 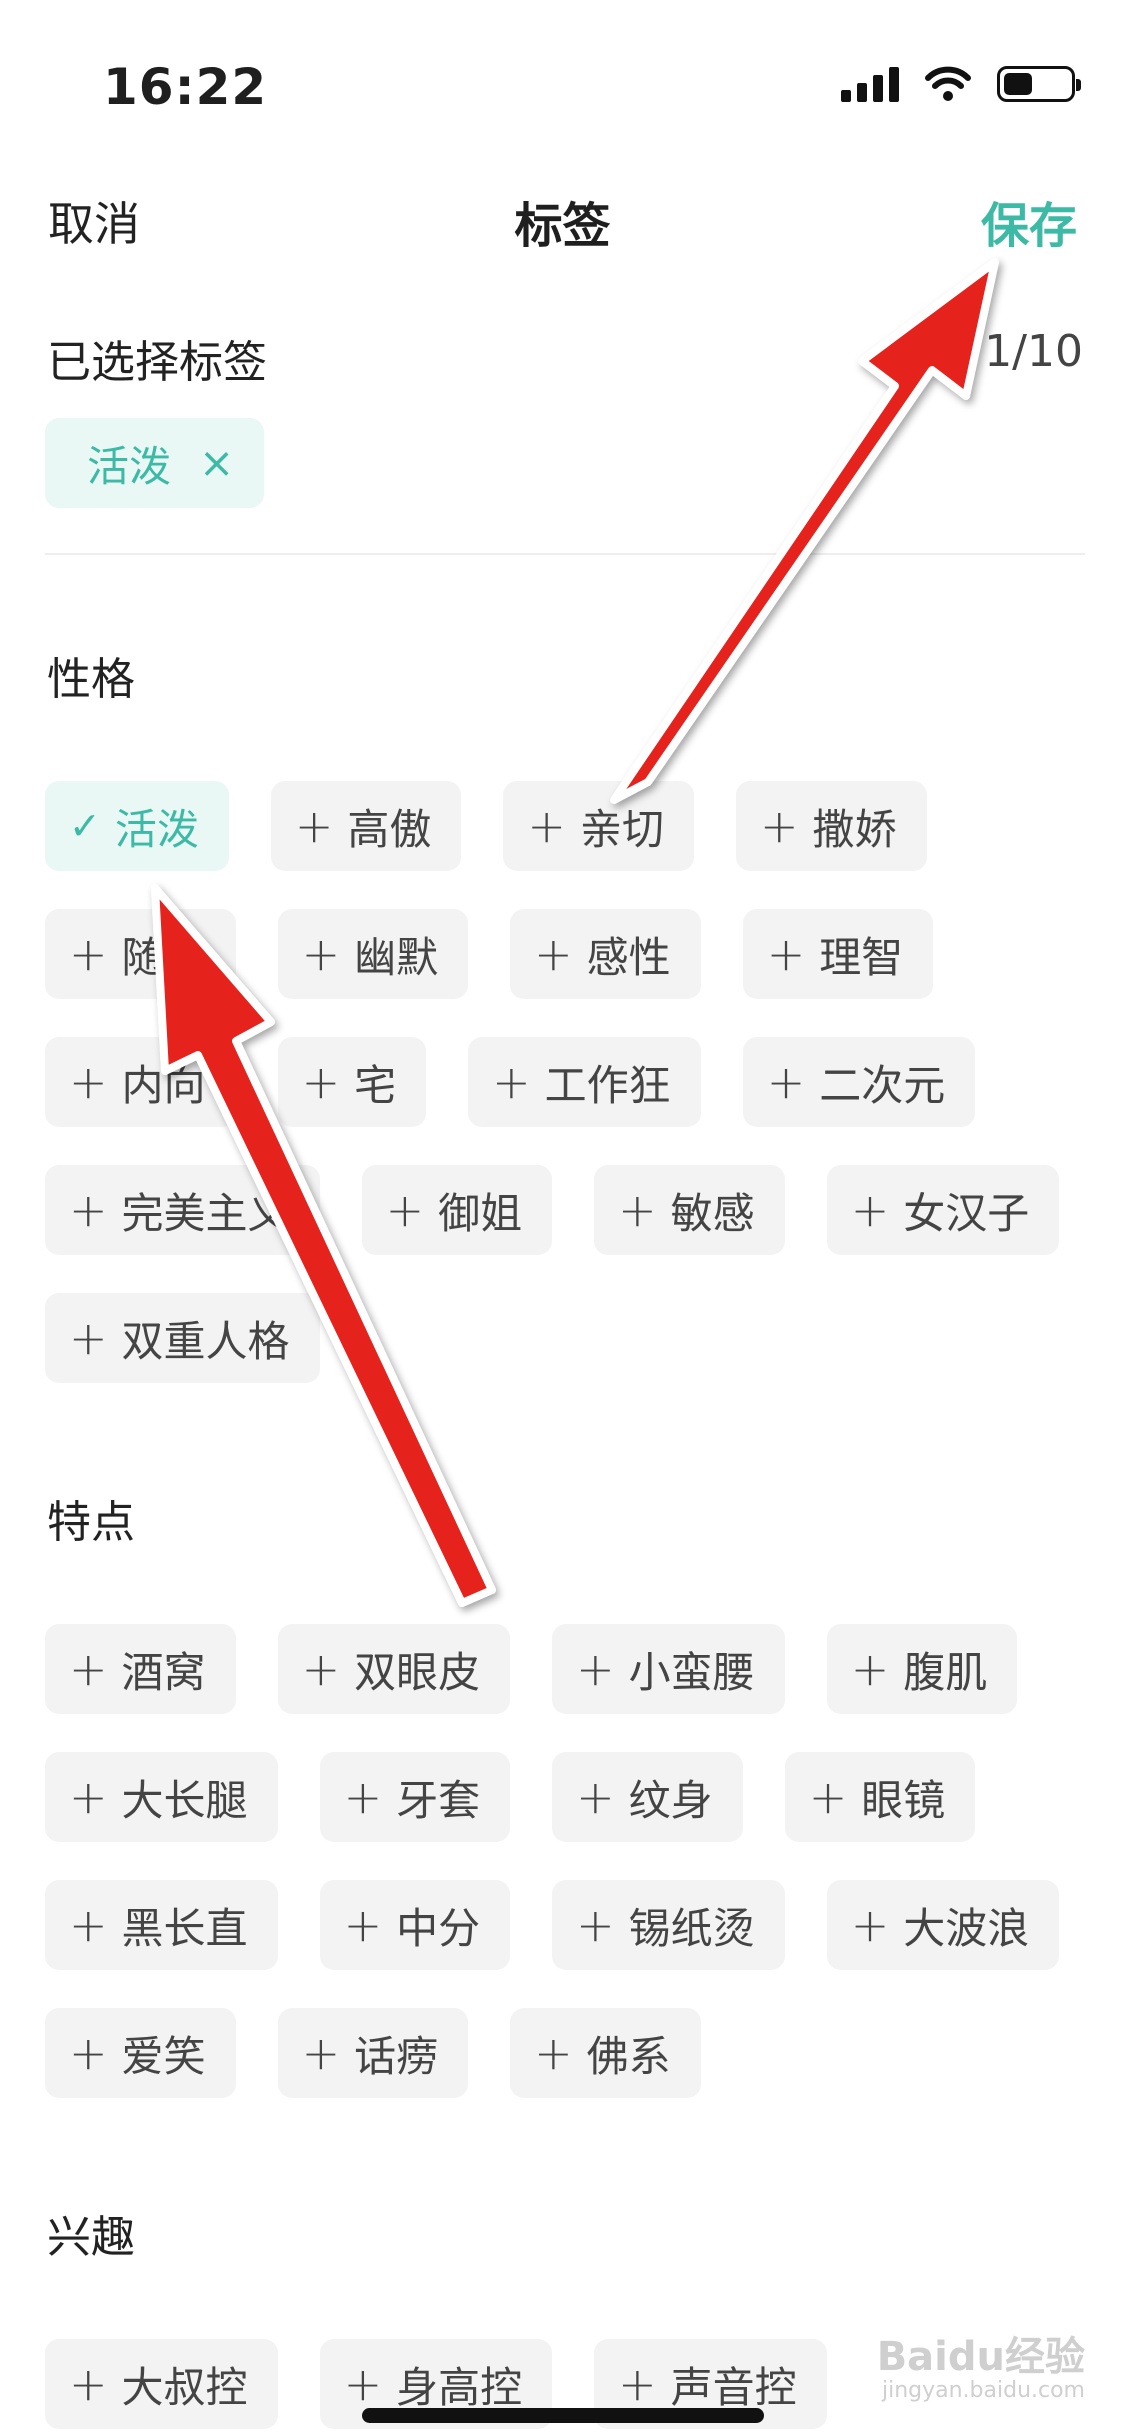 I want to click on tag-label: 御姐, so click(x=480, y=1213).